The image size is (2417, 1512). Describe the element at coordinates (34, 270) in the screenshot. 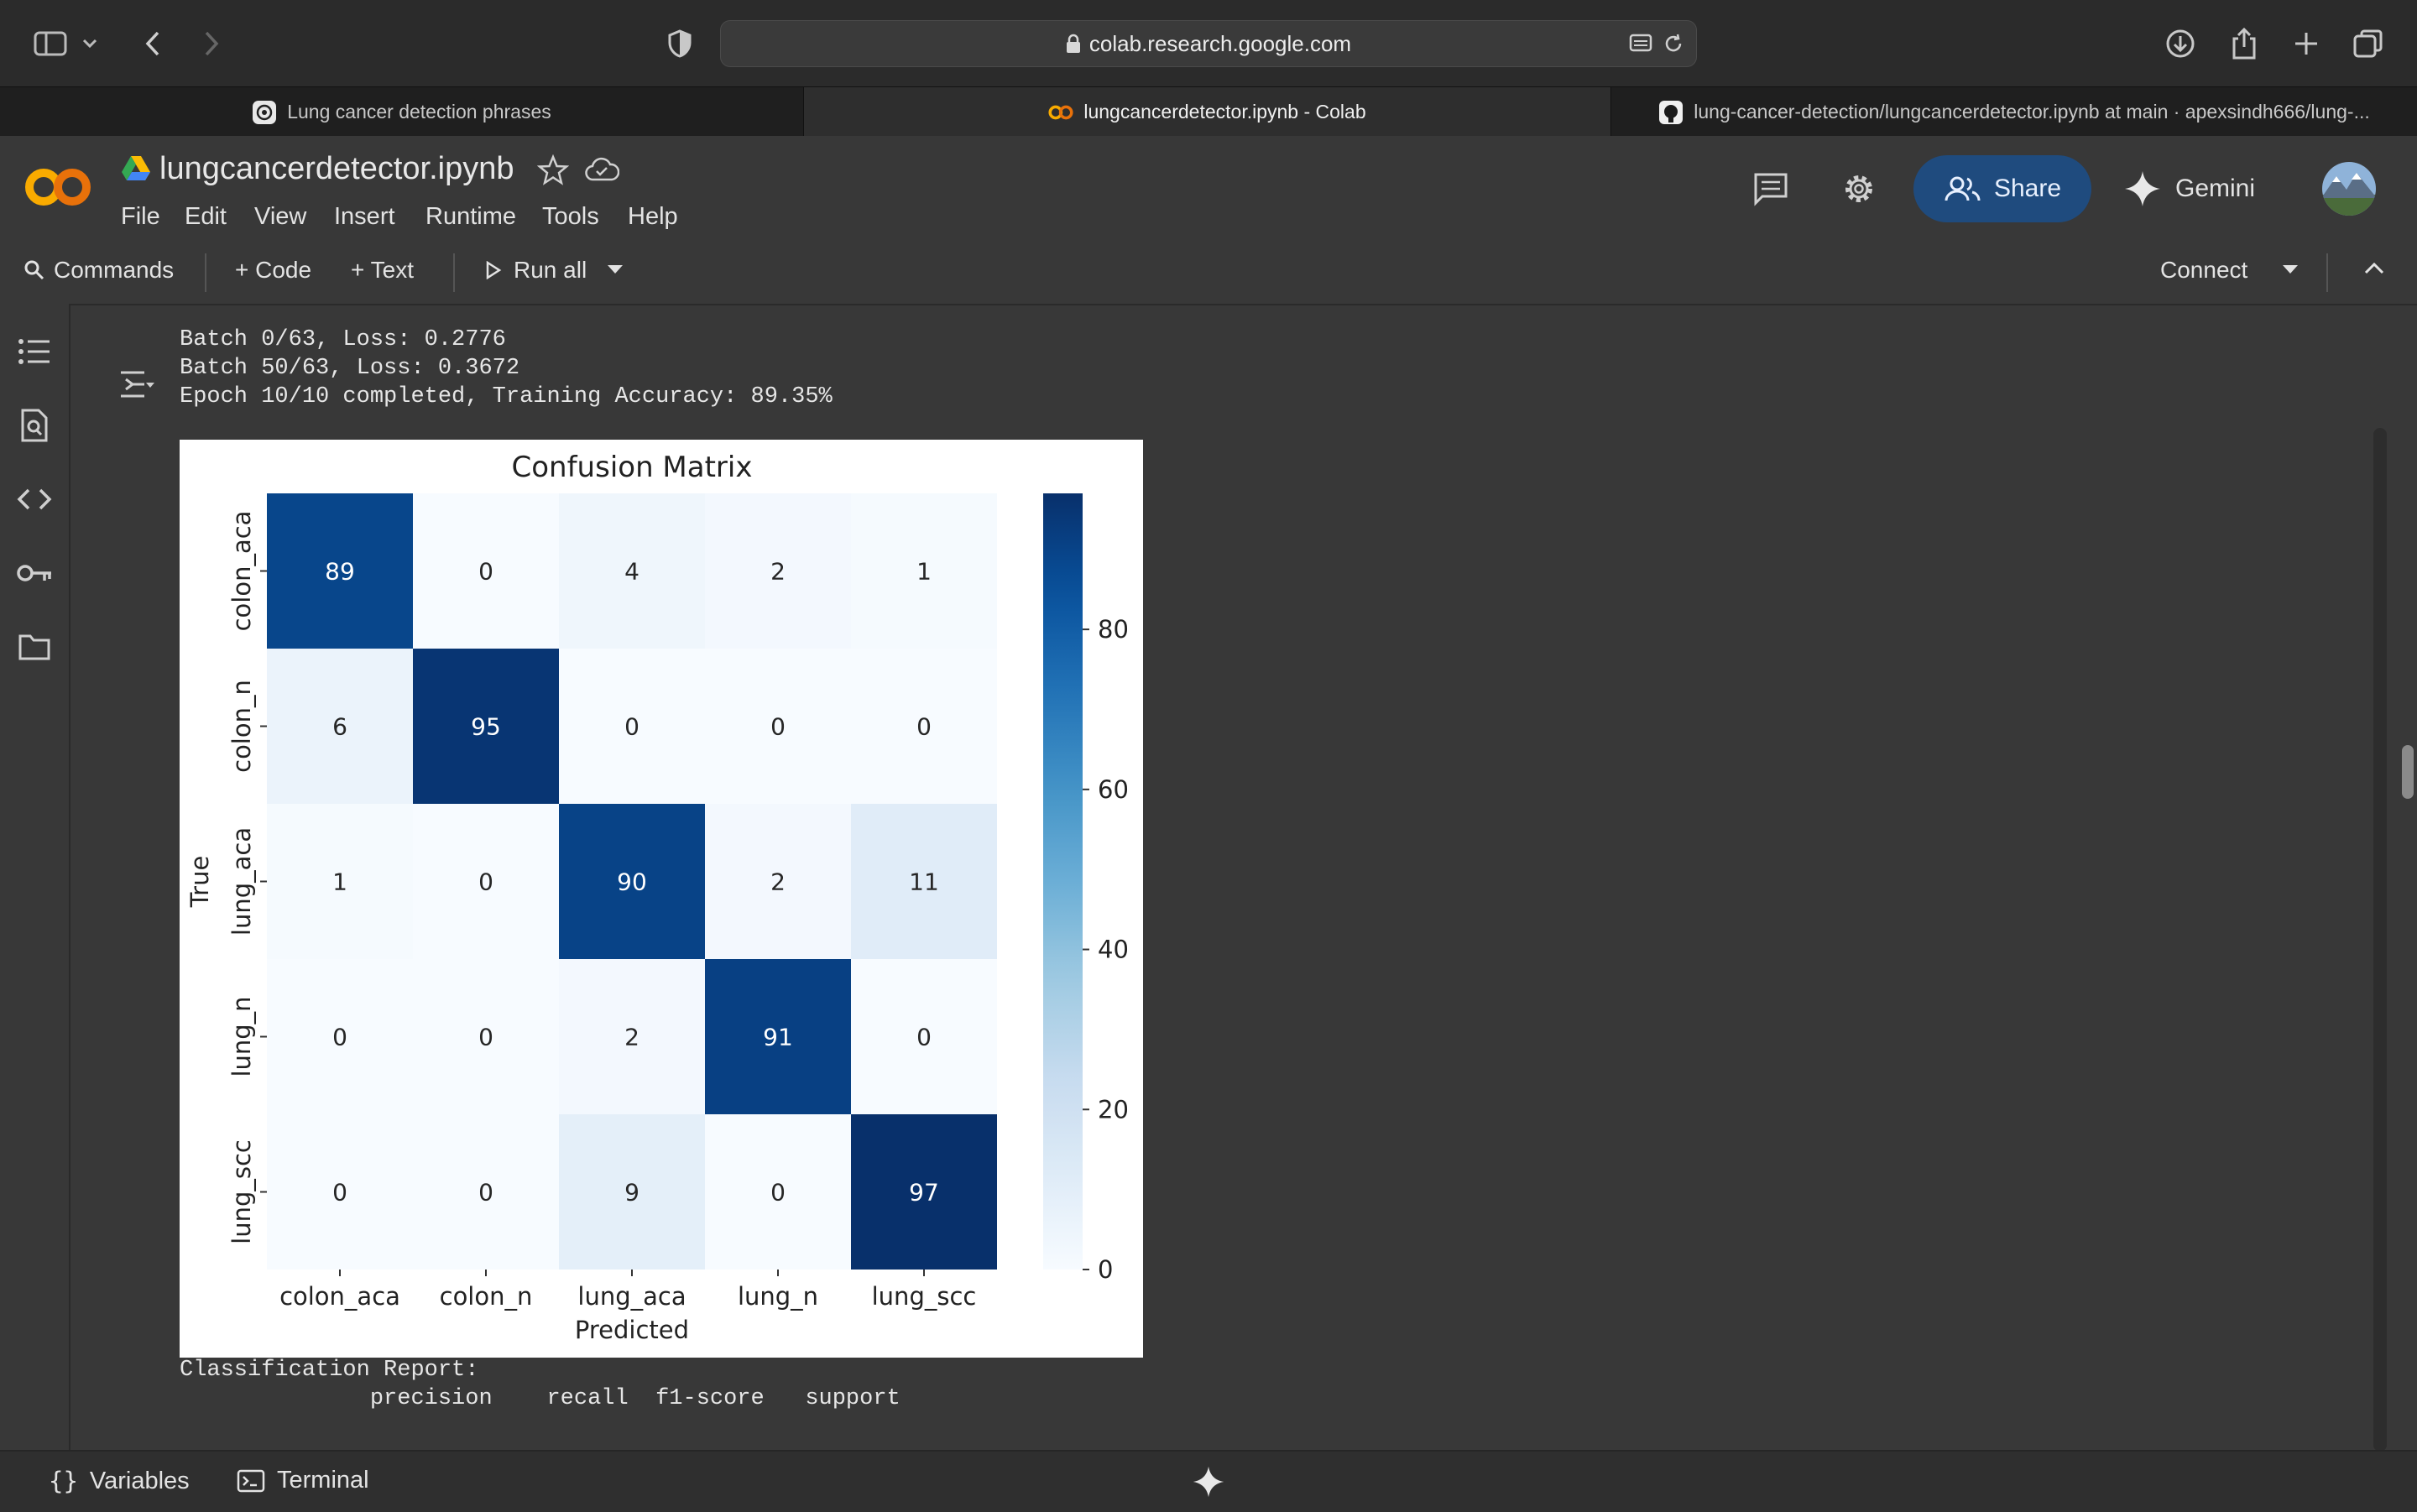

I see `search-icon` at that location.